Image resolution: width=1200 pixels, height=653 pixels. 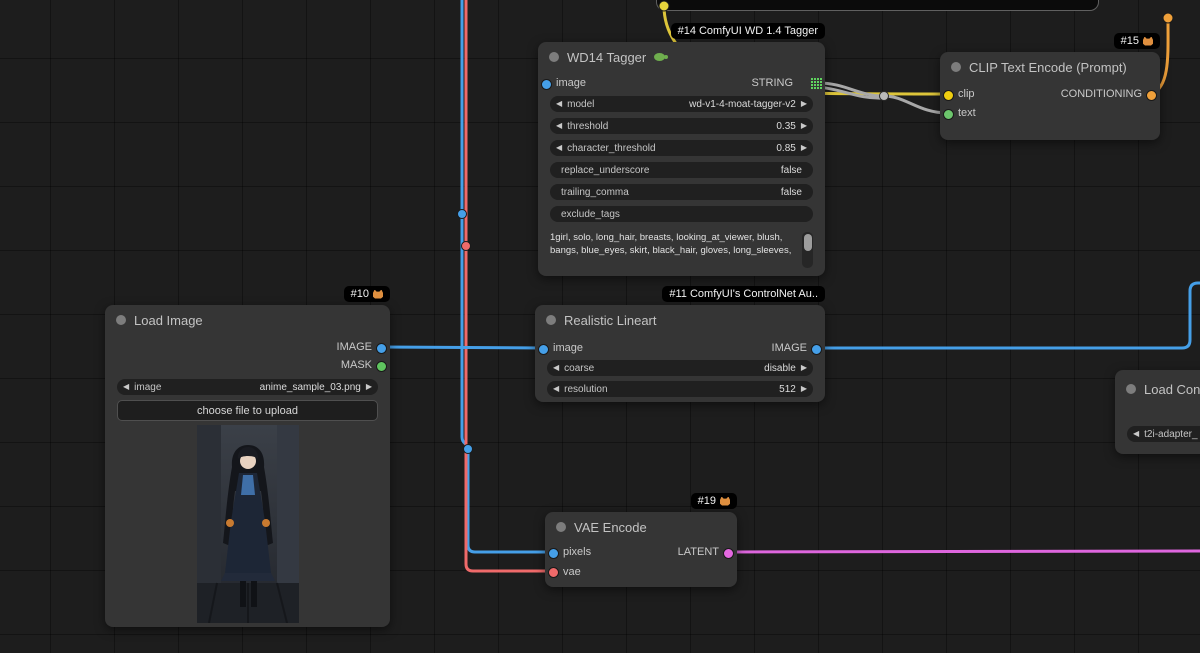 I want to click on output-label: LATENT, so click(x=698, y=552).